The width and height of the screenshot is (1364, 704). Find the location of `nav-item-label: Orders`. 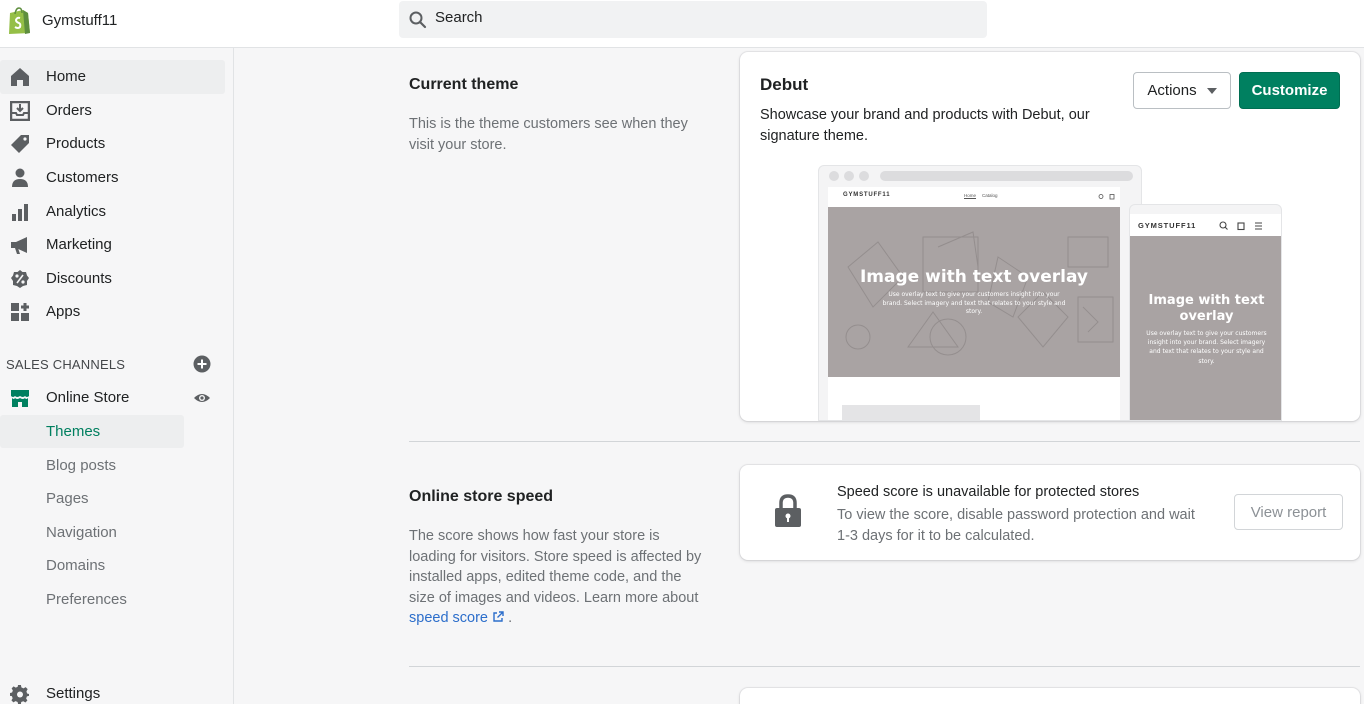

nav-item-label: Orders is located at coordinates (69, 110).